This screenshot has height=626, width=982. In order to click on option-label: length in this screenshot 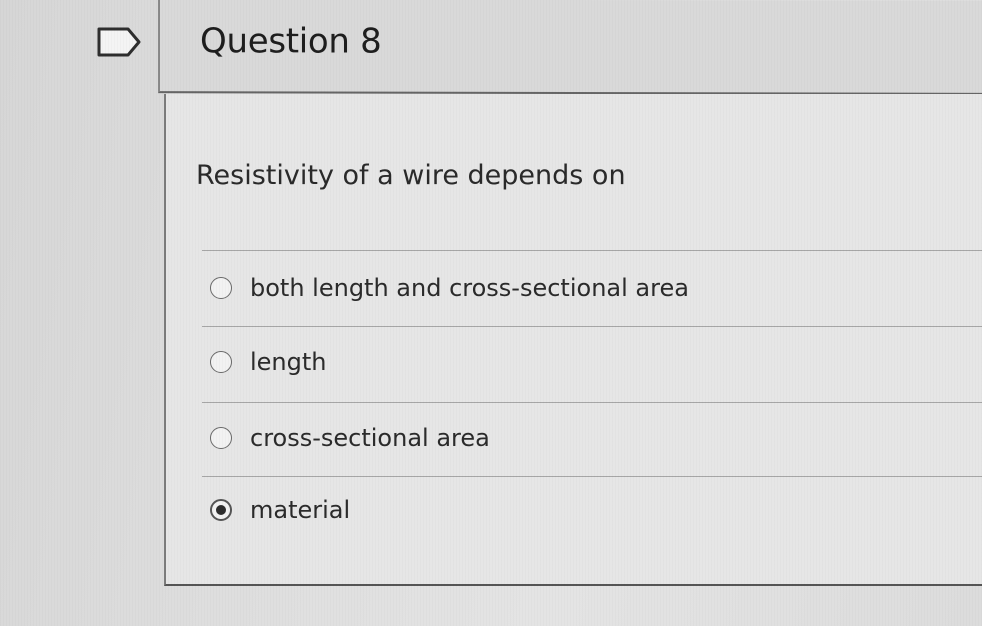, I will do `click(288, 362)`.